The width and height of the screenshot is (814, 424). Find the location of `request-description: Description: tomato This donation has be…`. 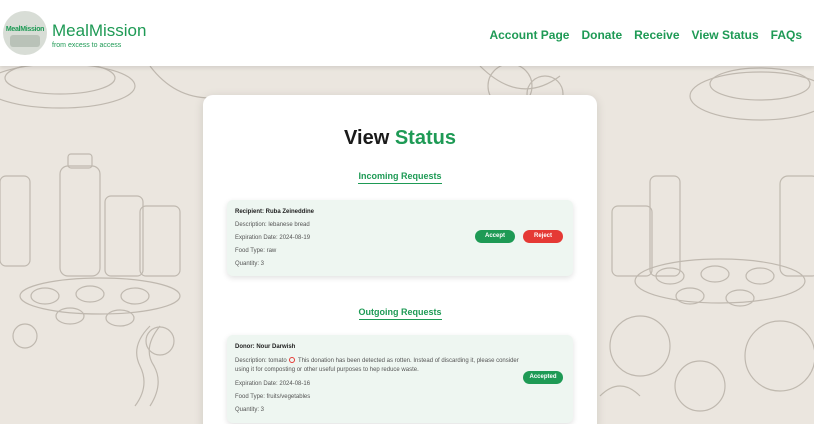

request-description: Description: tomato This donation has be… is located at coordinates (381, 366).